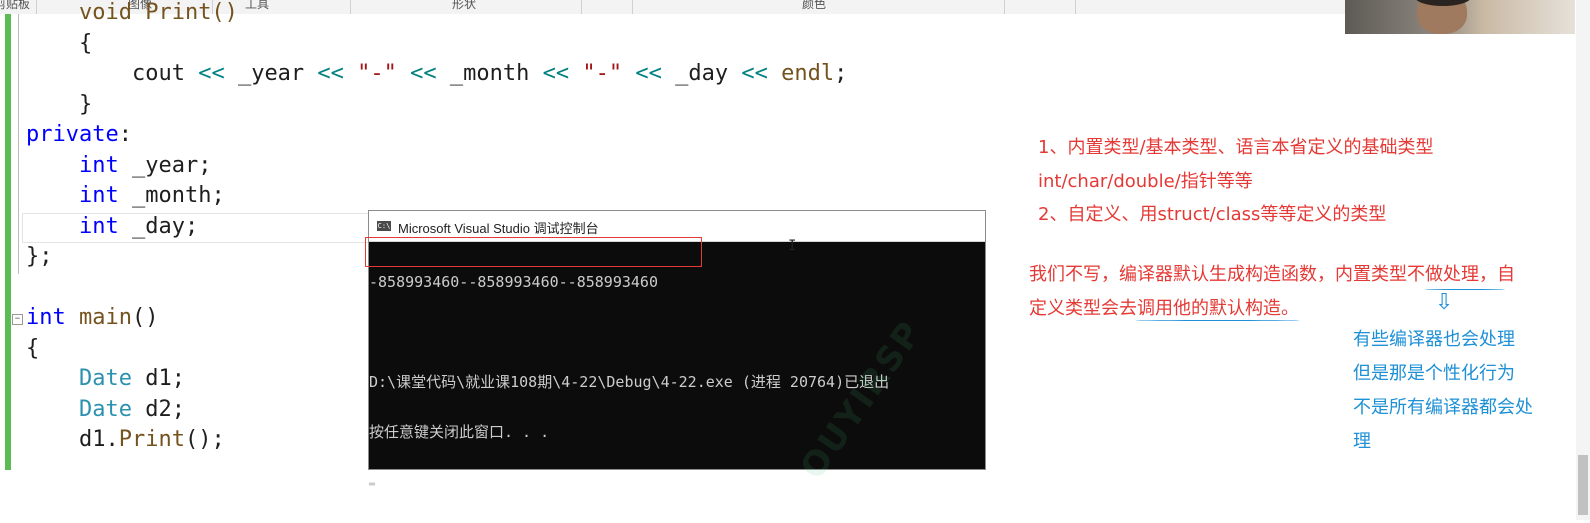 The height and width of the screenshot is (523, 1590). I want to click on code-line: int _month;, so click(436, 196).